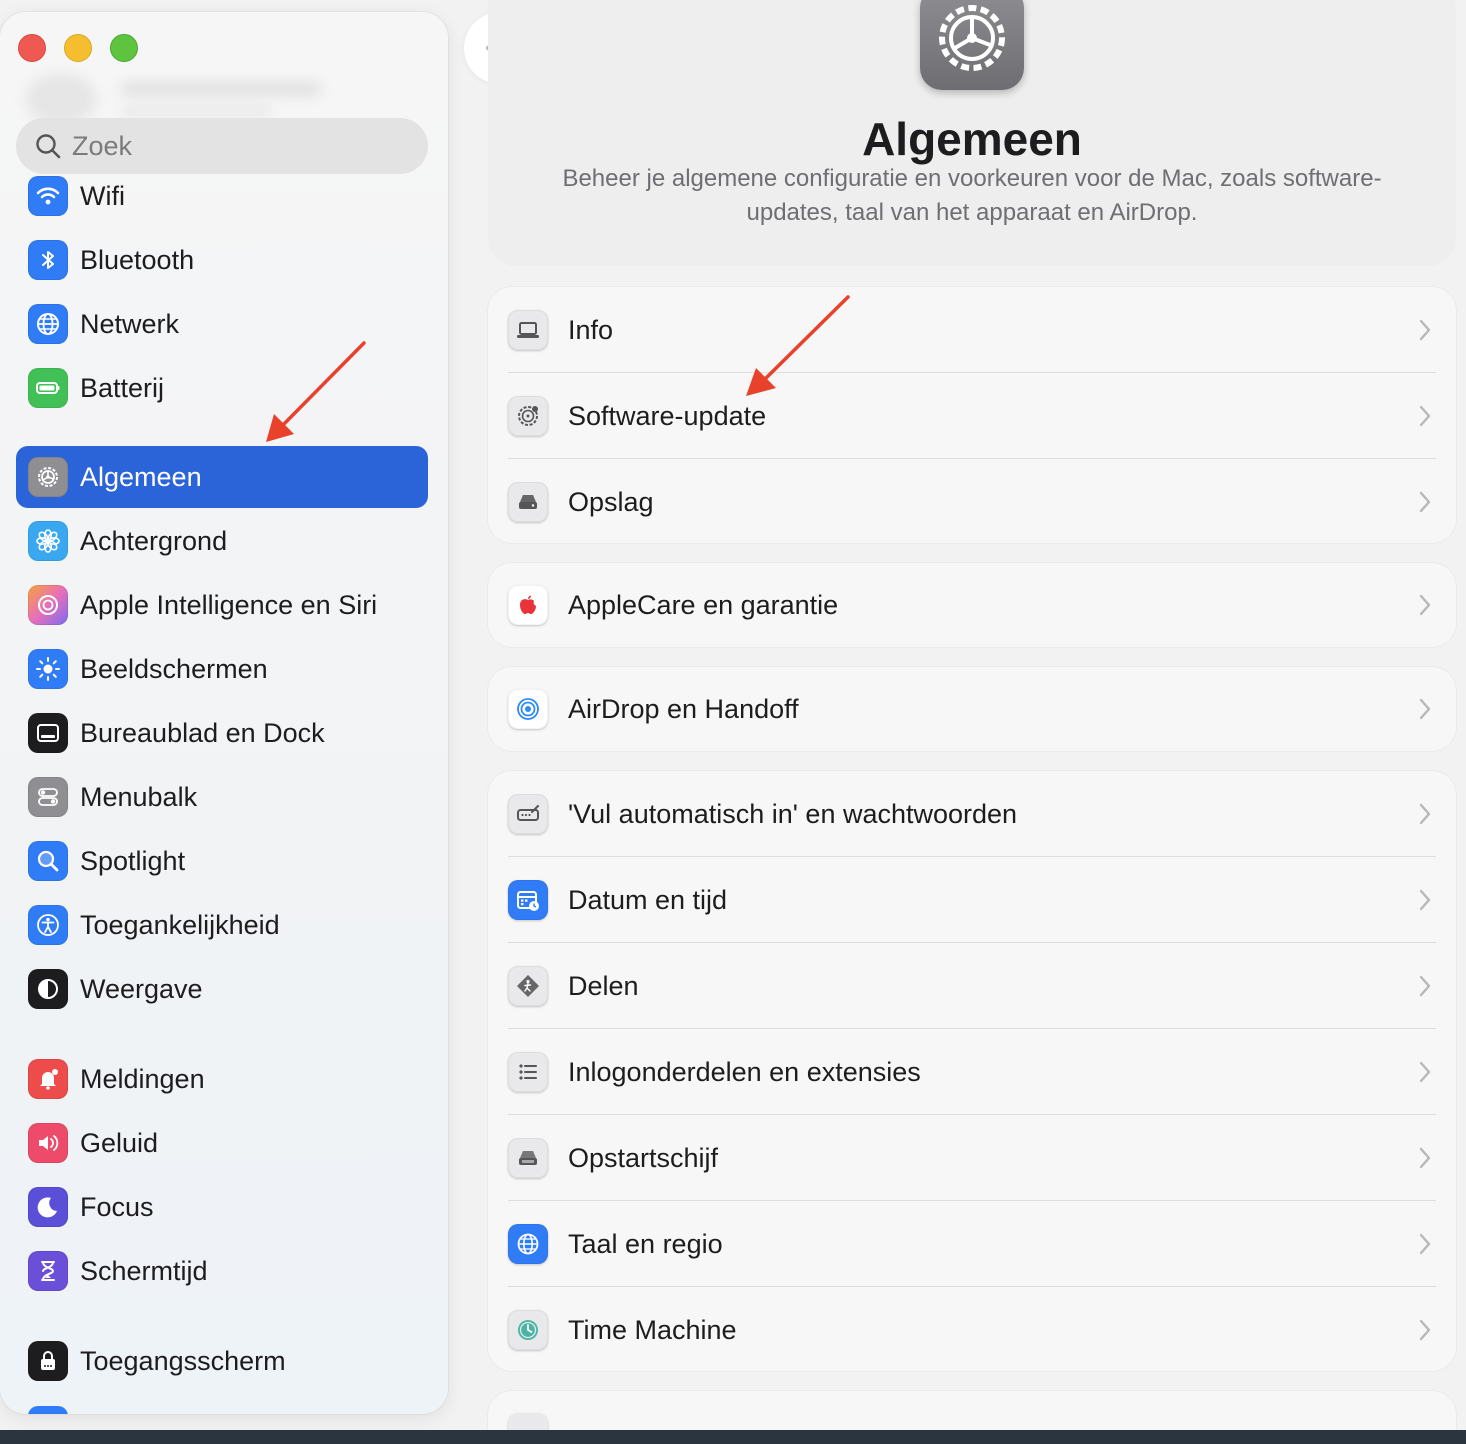  Describe the element at coordinates (144, 1270) in the screenshot. I see `sidebar-item-label: Schermtijd` at that location.